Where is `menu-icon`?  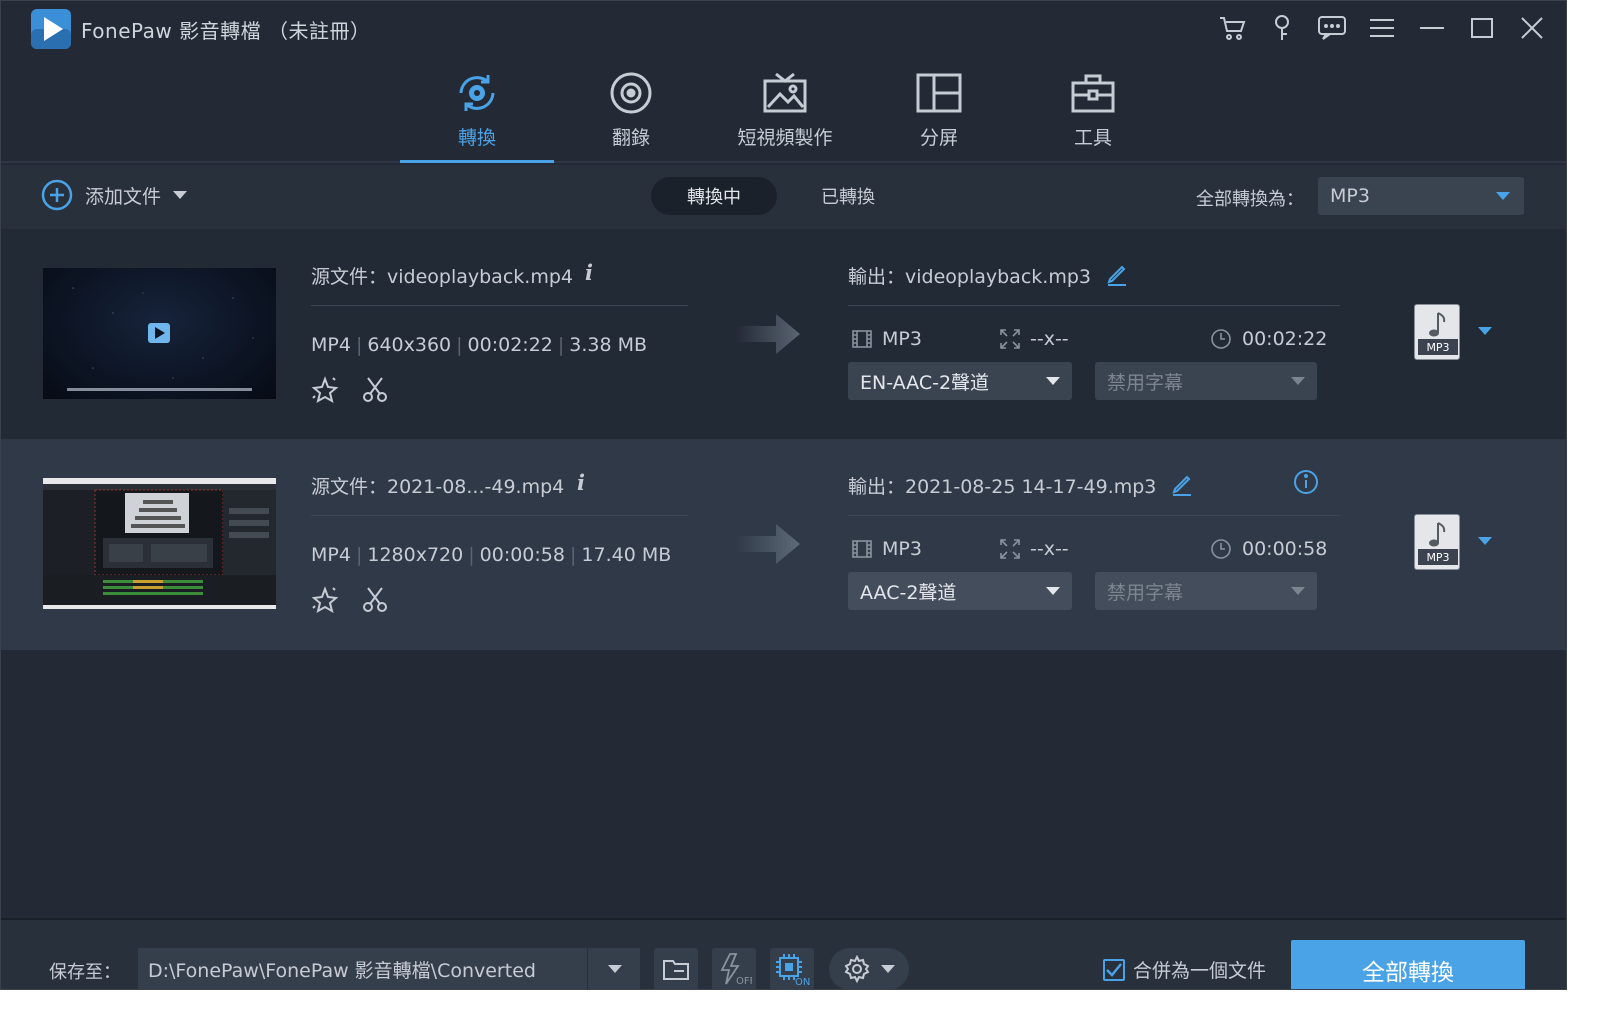 menu-icon is located at coordinates (1382, 28).